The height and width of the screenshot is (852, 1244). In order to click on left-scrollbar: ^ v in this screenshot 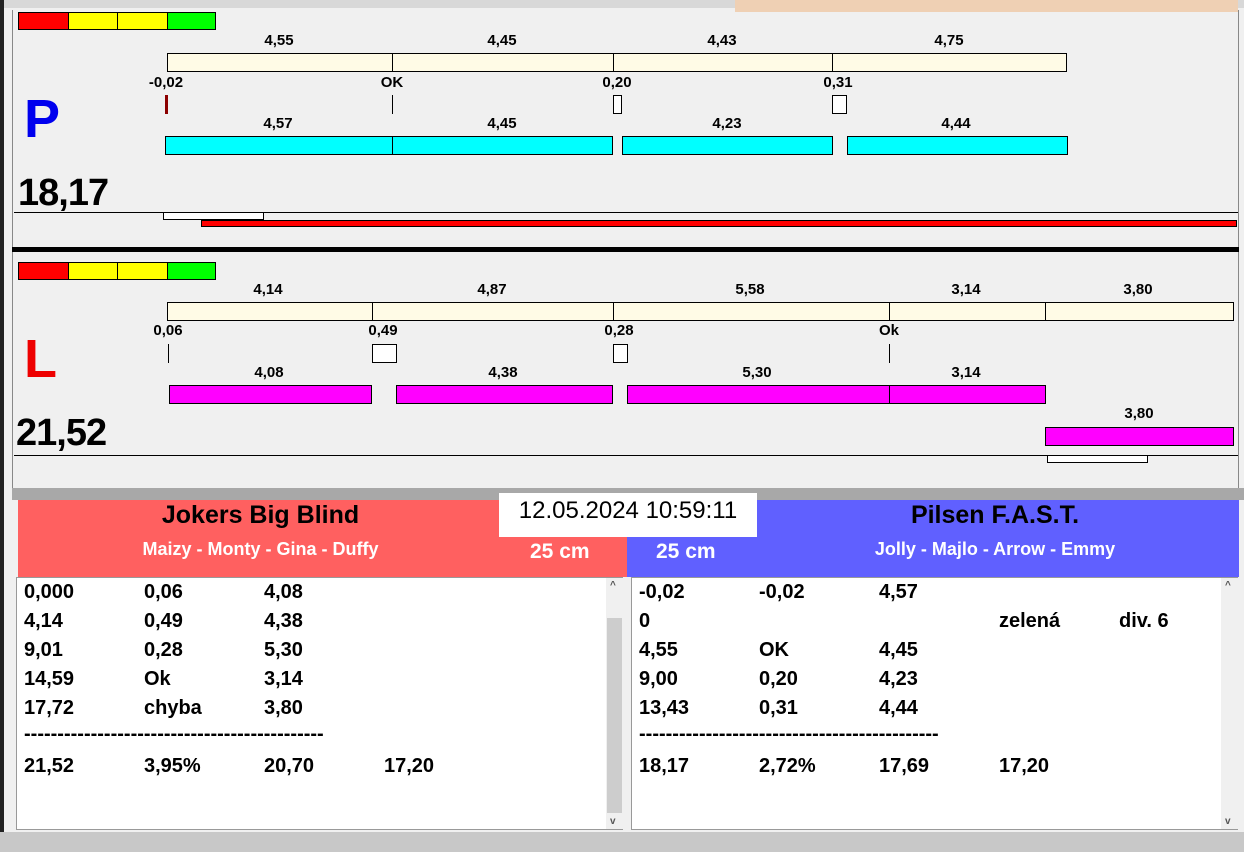, I will do `click(614, 703)`.